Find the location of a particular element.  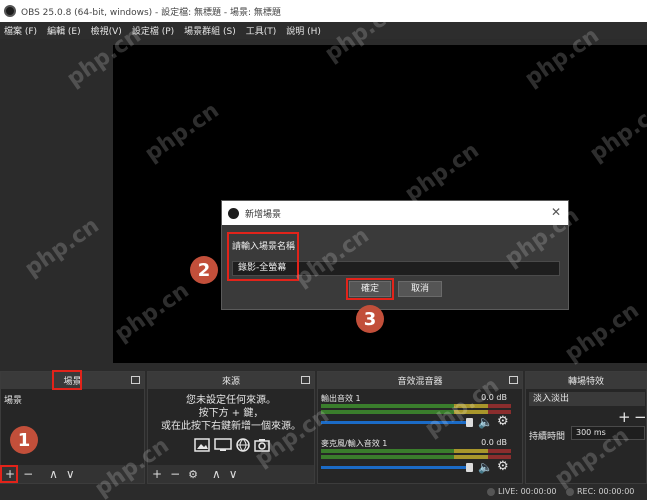

sources-list: 您未設定任何來源。 按下方 + 鍵， 或在此按下右鍵新增一個來源。 is located at coordinates (231, 427).